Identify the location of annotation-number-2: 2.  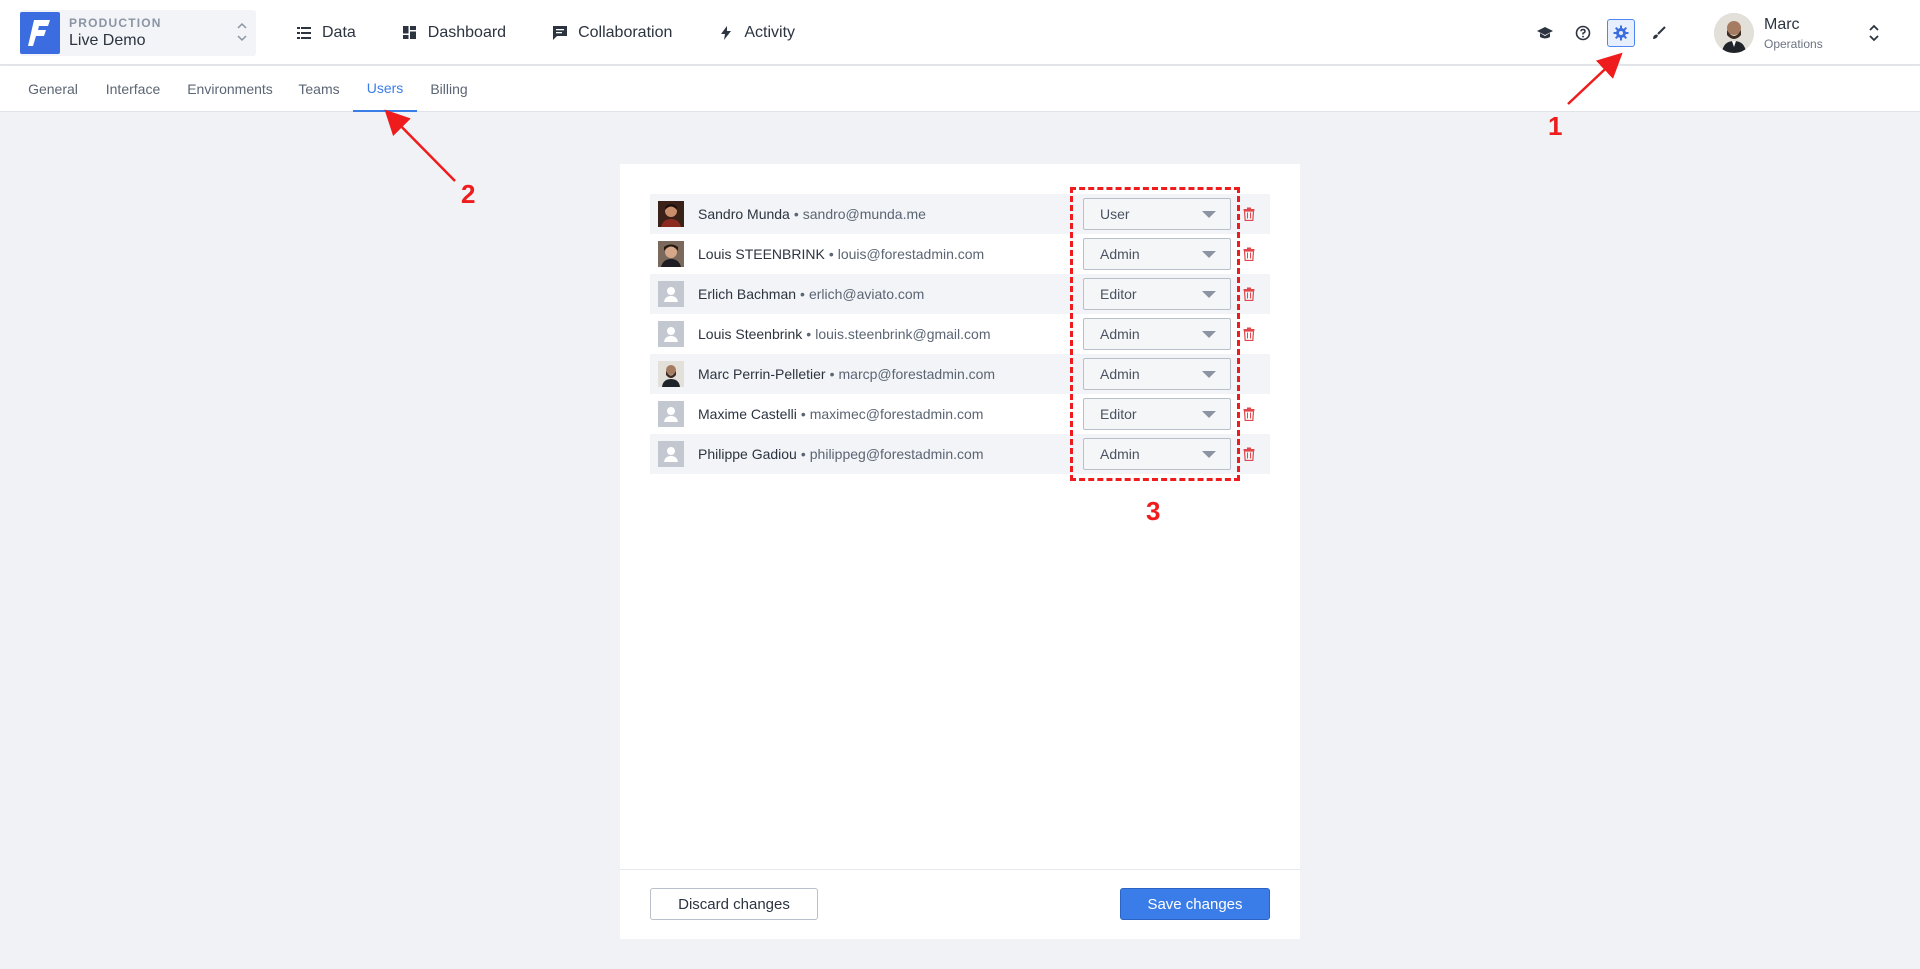
(468, 194).